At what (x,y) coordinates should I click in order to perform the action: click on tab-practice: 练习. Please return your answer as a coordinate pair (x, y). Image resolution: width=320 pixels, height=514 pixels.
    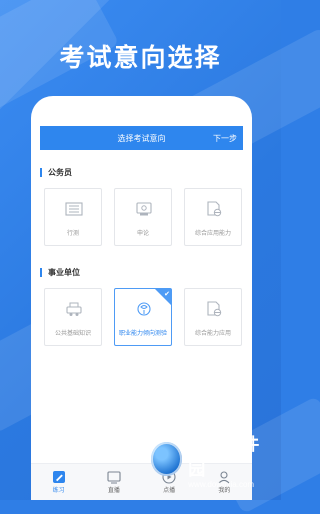
    Looking at the image, I should click on (58, 482).